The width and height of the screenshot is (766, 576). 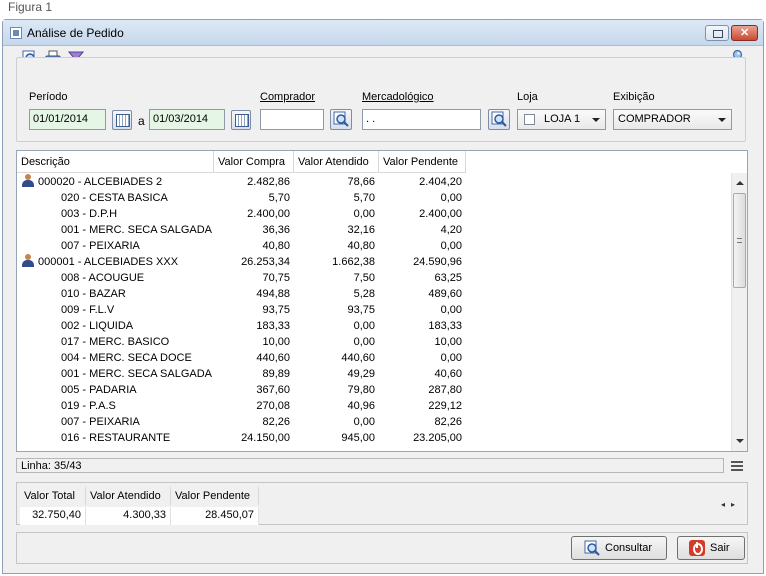 What do you see at coordinates (445, 326) in the screenshot?
I see `cell-valor-pendente: 183,33` at bounding box center [445, 326].